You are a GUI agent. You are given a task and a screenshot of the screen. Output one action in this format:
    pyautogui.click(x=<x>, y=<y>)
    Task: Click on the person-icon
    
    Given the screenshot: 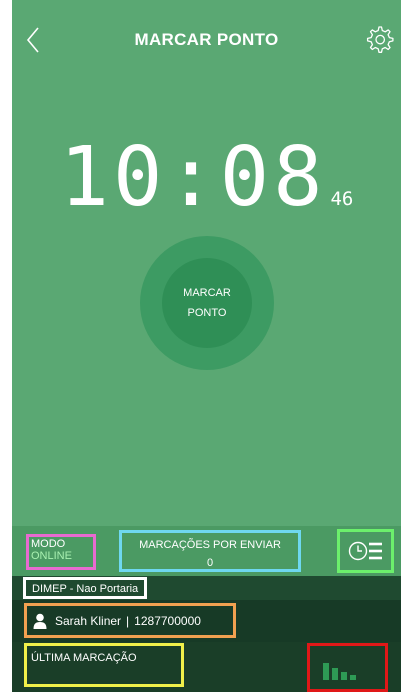 What is the action you would take?
    pyautogui.click(x=40, y=621)
    